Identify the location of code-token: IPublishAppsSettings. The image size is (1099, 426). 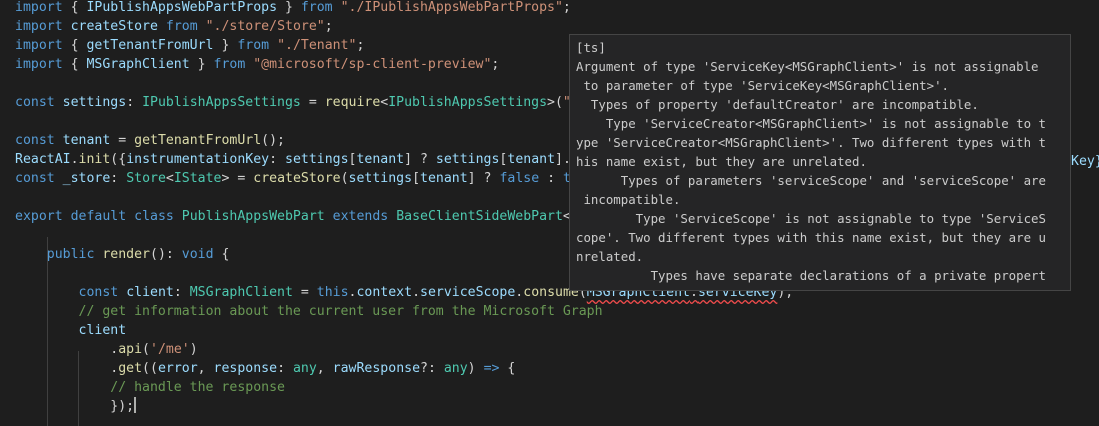
(221, 102).